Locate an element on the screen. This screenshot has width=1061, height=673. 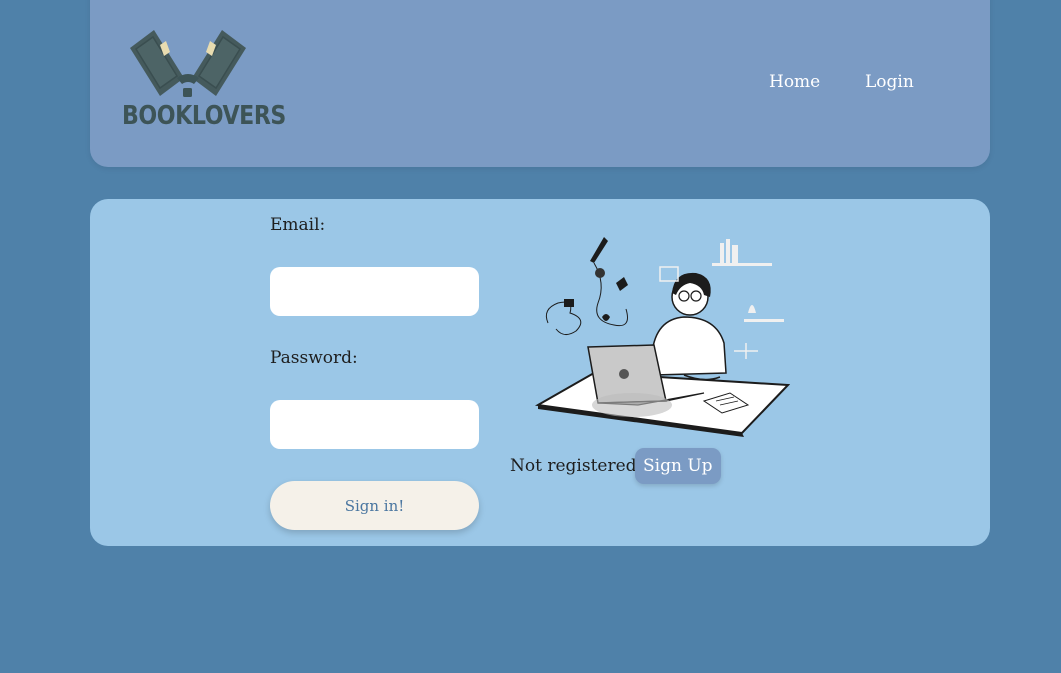
sign-in-button: Sign in! is located at coordinates (374, 505).